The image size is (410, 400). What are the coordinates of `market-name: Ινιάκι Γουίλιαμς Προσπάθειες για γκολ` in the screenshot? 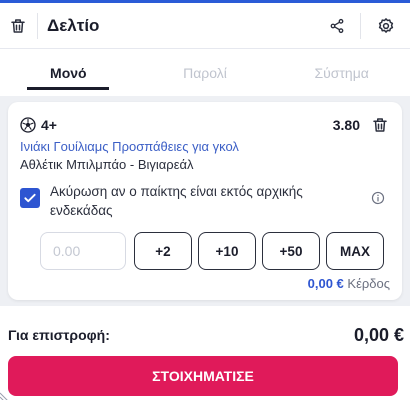 It's located at (129, 146).